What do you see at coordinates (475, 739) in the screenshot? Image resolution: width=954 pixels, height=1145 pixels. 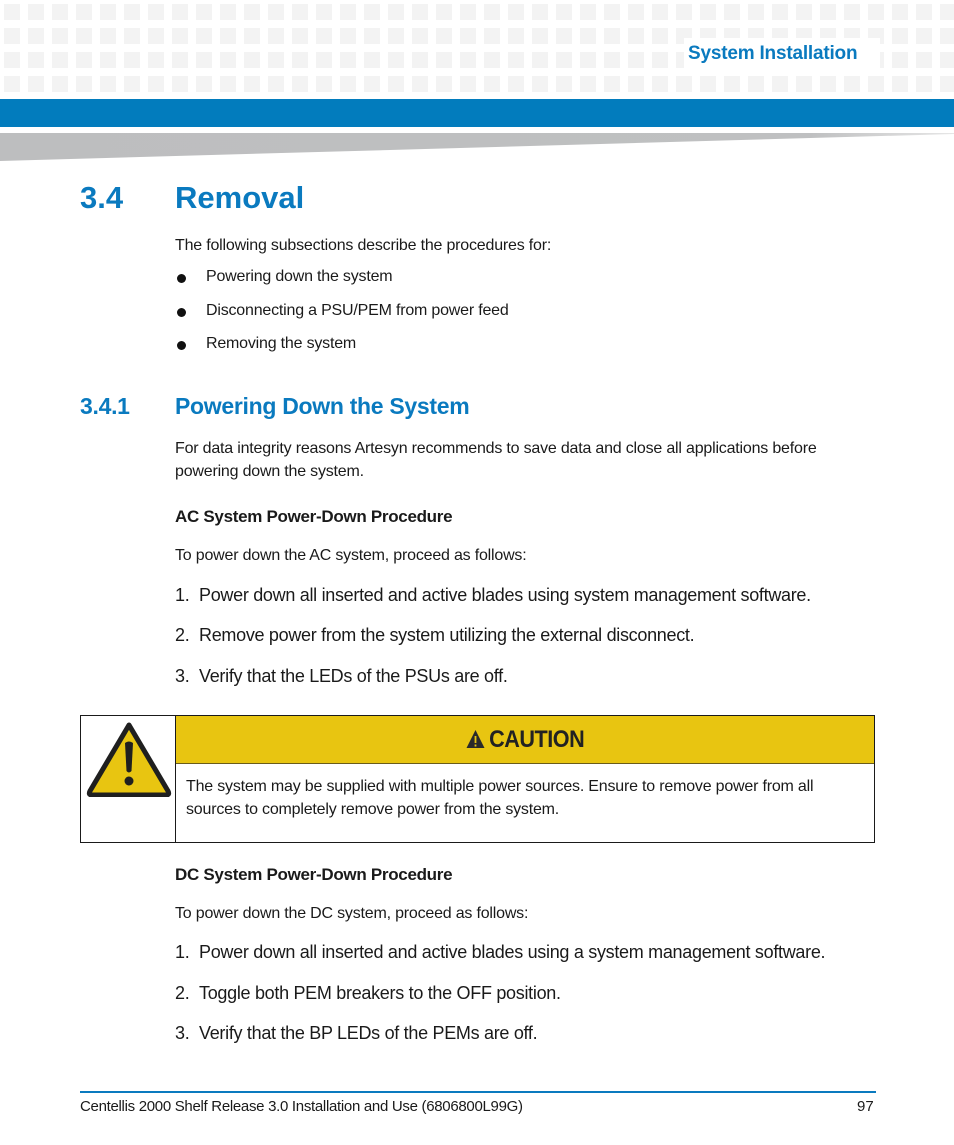 I see `warning-small-icon` at bounding box center [475, 739].